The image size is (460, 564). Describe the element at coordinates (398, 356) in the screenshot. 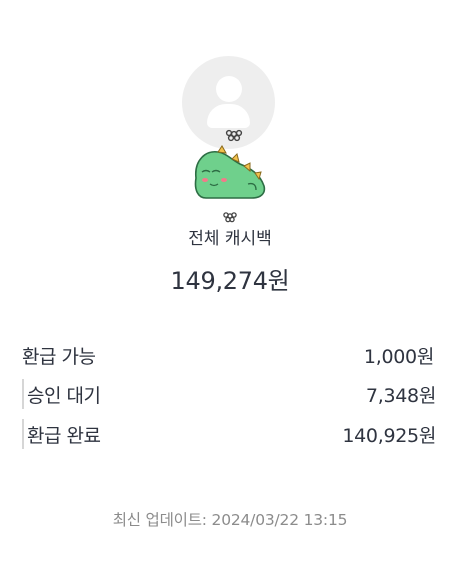

I see `refundable-value: 1,000원` at that location.